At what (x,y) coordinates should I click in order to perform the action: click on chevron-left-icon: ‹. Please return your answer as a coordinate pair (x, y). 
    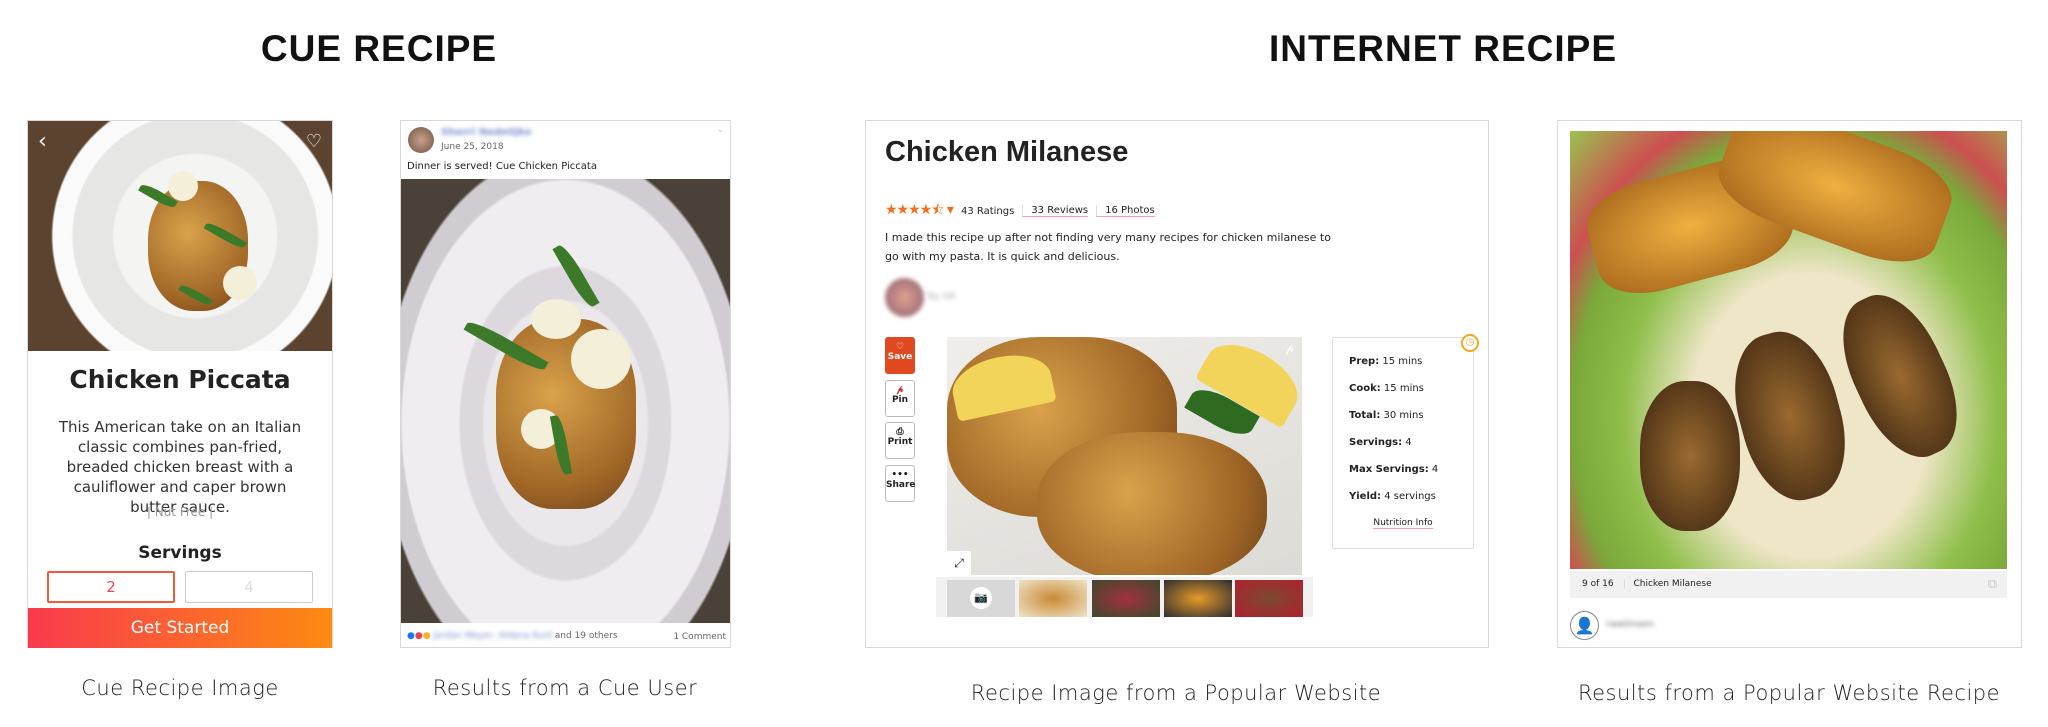
    Looking at the image, I should click on (42, 141).